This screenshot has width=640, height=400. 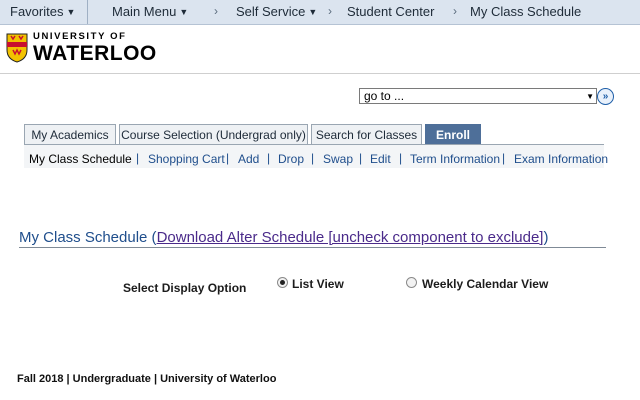 What do you see at coordinates (478, 96) in the screenshot?
I see `goto-select: go to ... ▼` at bounding box center [478, 96].